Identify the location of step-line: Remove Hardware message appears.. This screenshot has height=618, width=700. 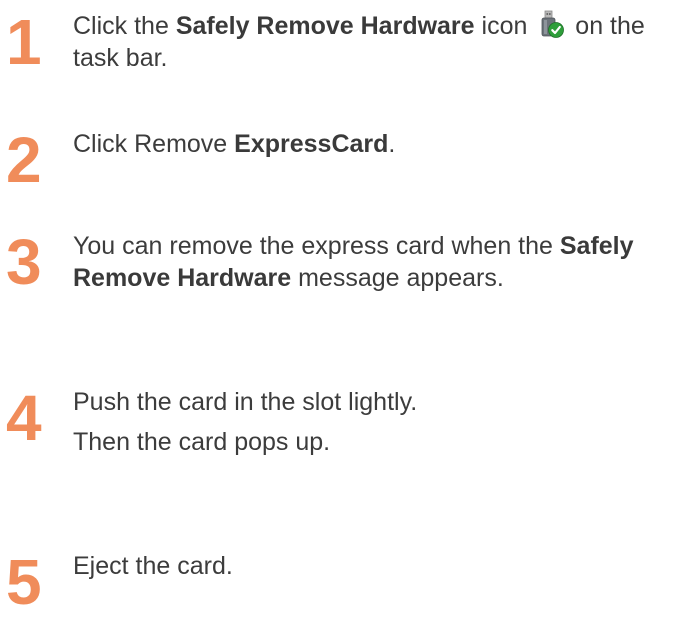
(383, 278).